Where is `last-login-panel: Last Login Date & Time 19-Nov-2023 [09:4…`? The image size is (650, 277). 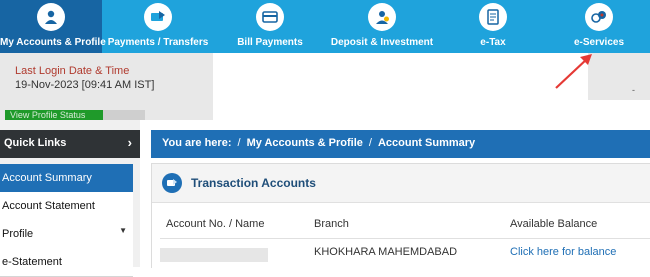 last-login-panel: Last Login Date & Time 19-Nov-2023 [09:4… is located at coordinates (106, 86).